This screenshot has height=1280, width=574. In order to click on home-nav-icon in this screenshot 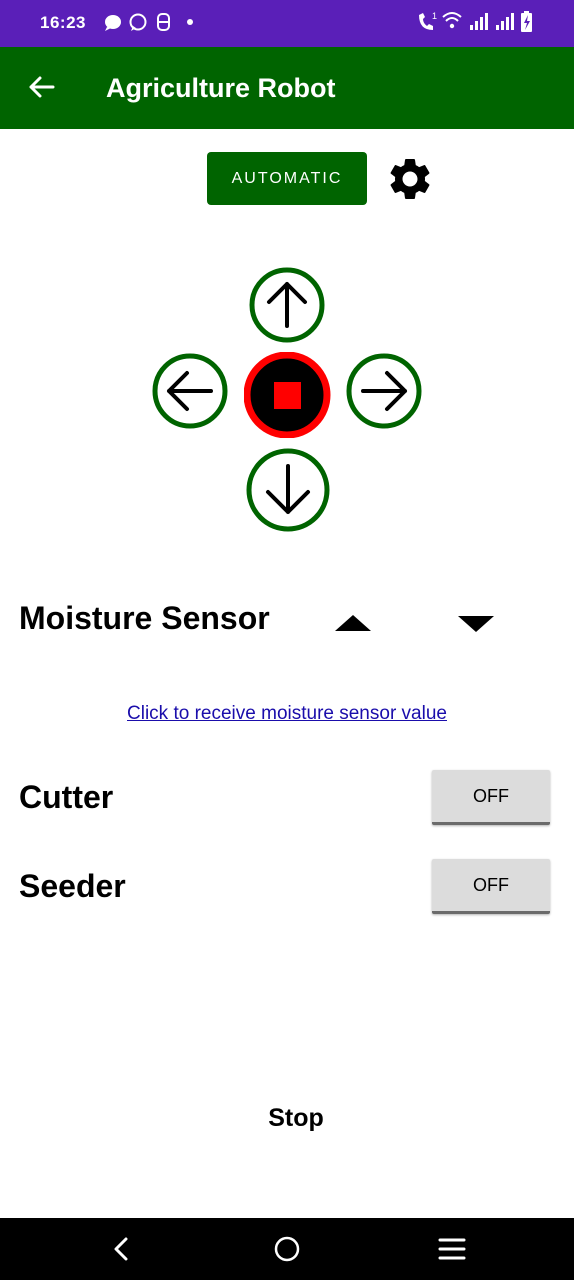, I will do `click(287, 1249)`.